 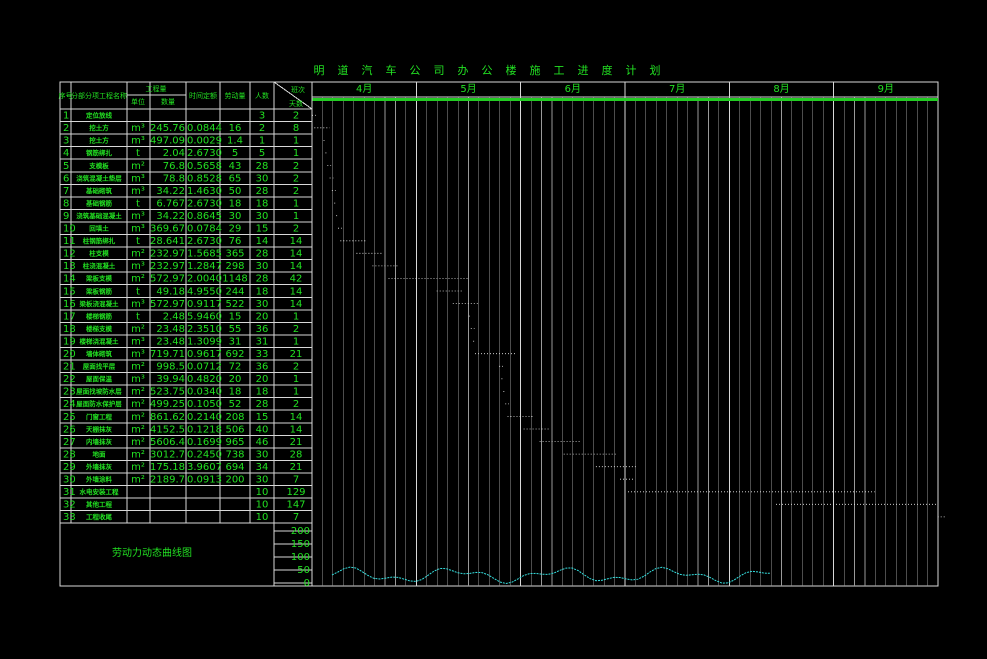 I want to click on row-task-name: 屋面保温, so click(x=99, y=378).